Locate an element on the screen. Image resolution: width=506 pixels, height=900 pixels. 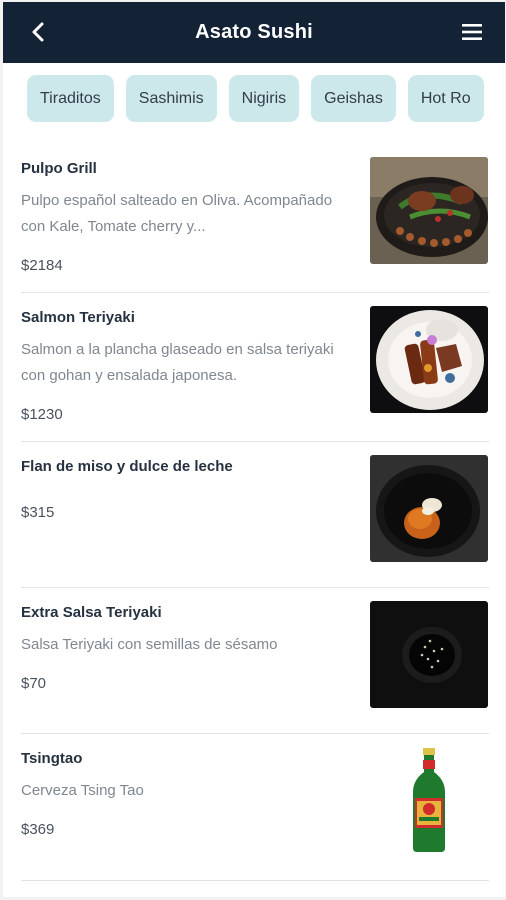
tab-label: Geishas is located at coordinates (353, 98).